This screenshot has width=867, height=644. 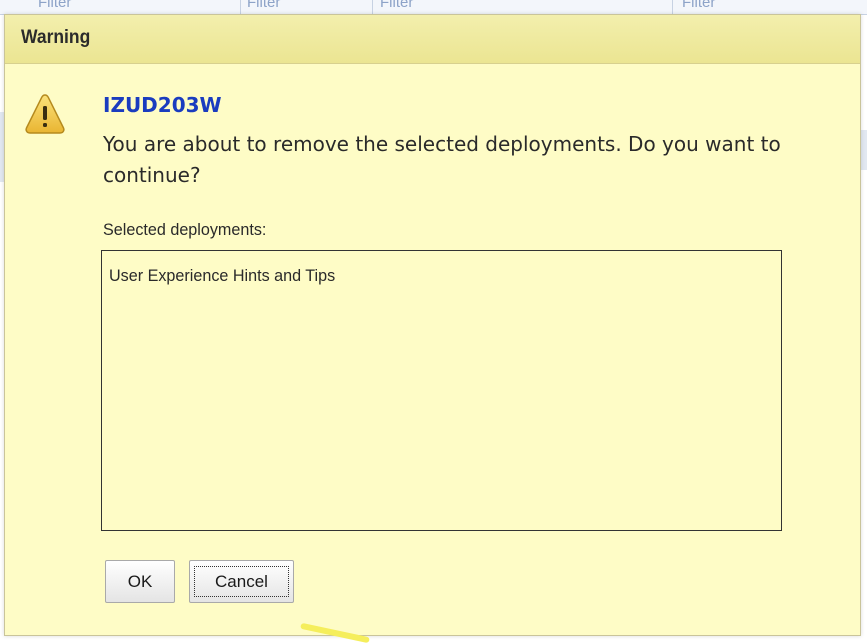 I want to click on warning-icon, so click(x=45, y=114).